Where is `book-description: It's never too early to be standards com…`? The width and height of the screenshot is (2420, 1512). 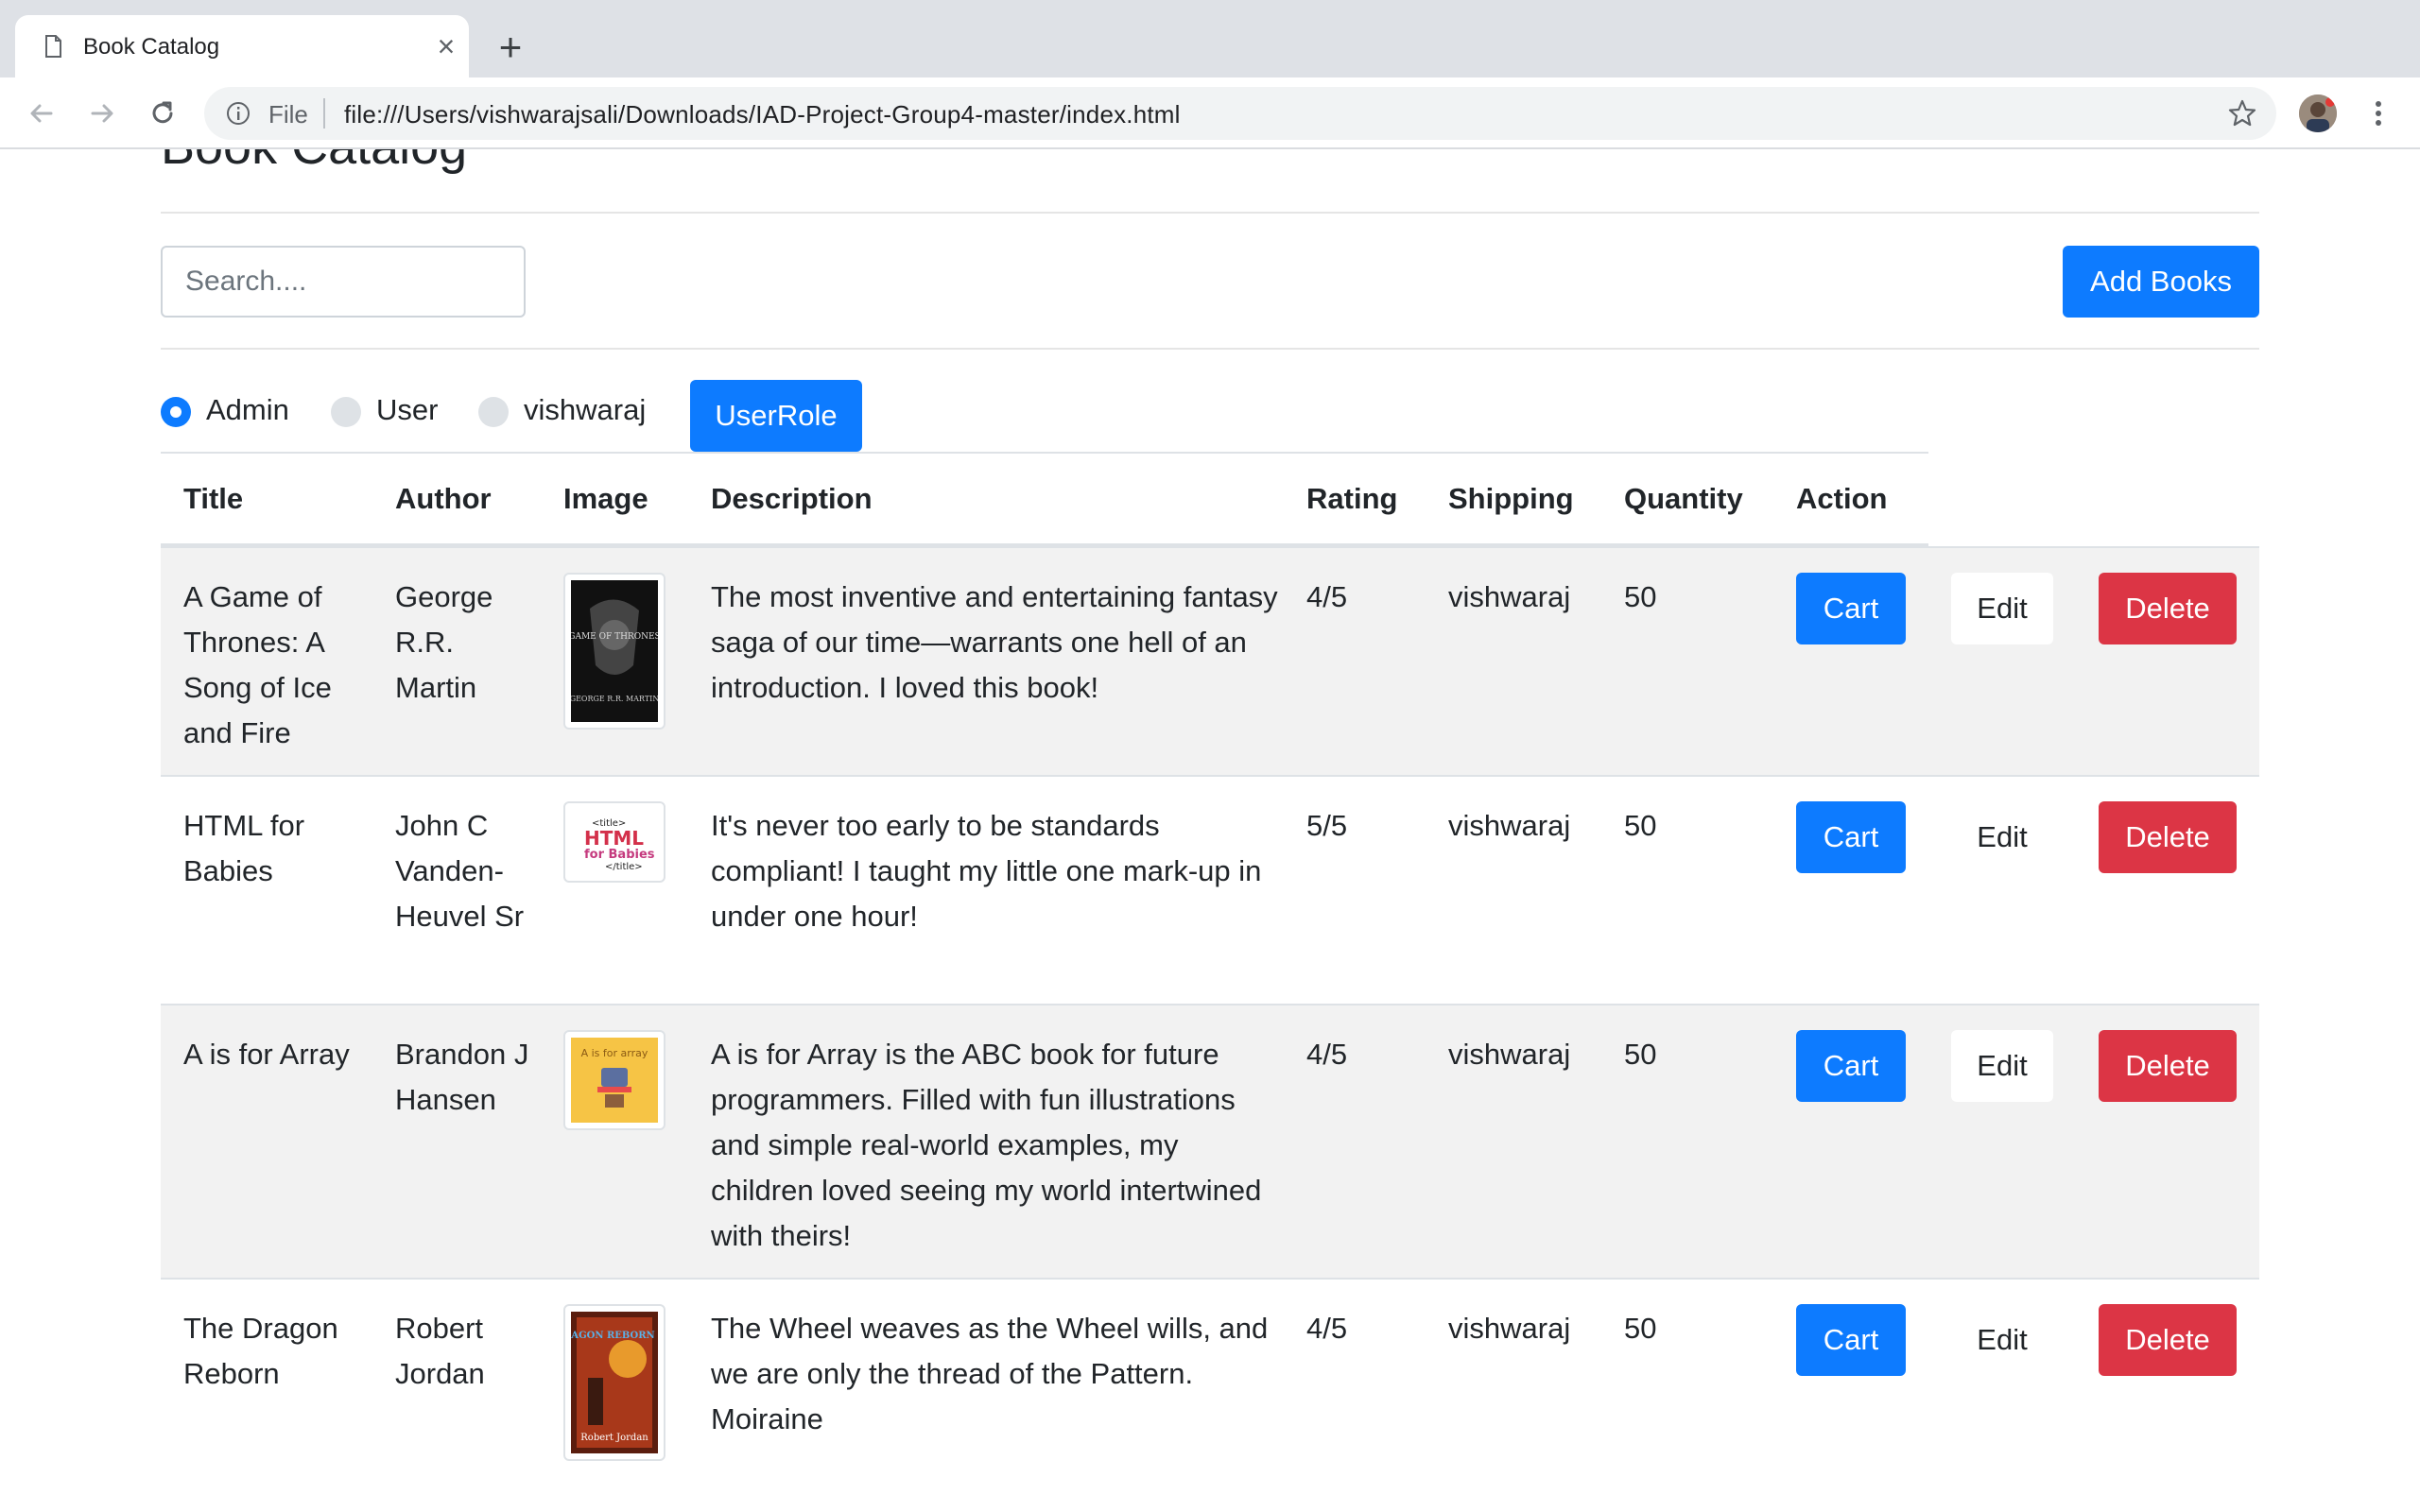
book-description: It's never too early to be standards com… is located at coordinates (986, 871).